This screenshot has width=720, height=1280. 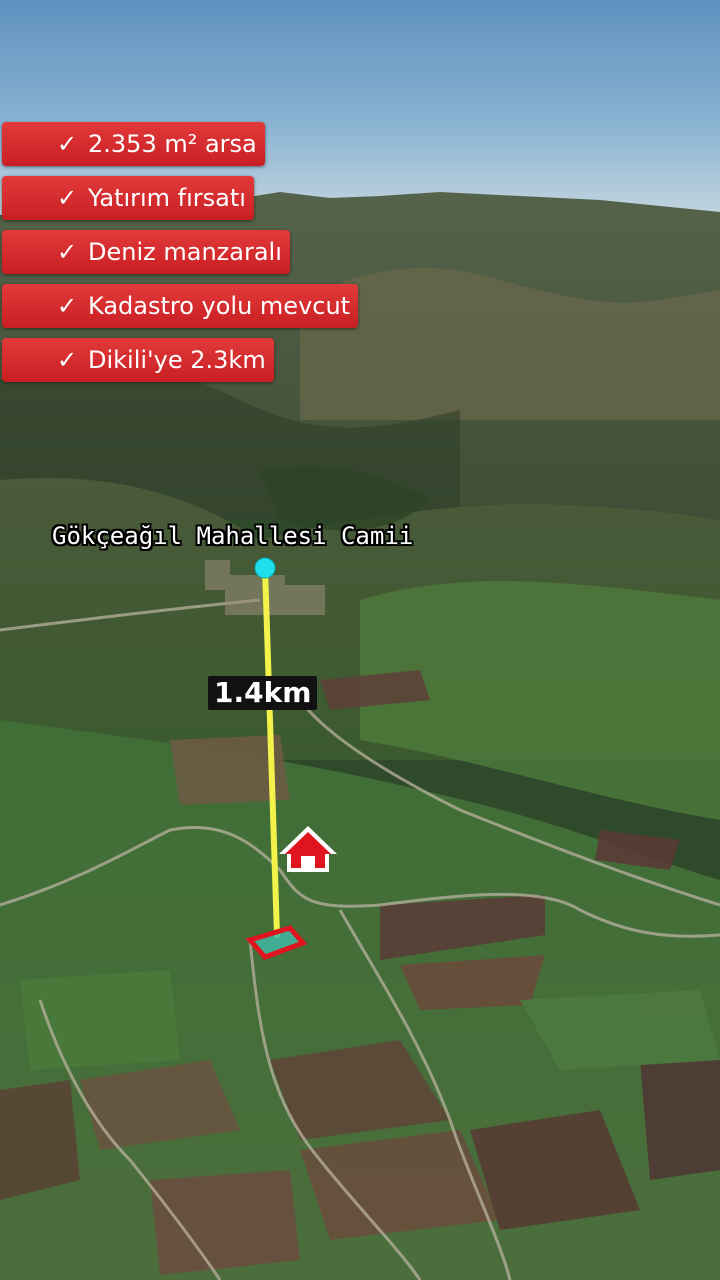 I want to click on feature-badge-investment: ✓ Yatırım fırsatı, so click(x=128, y=198).